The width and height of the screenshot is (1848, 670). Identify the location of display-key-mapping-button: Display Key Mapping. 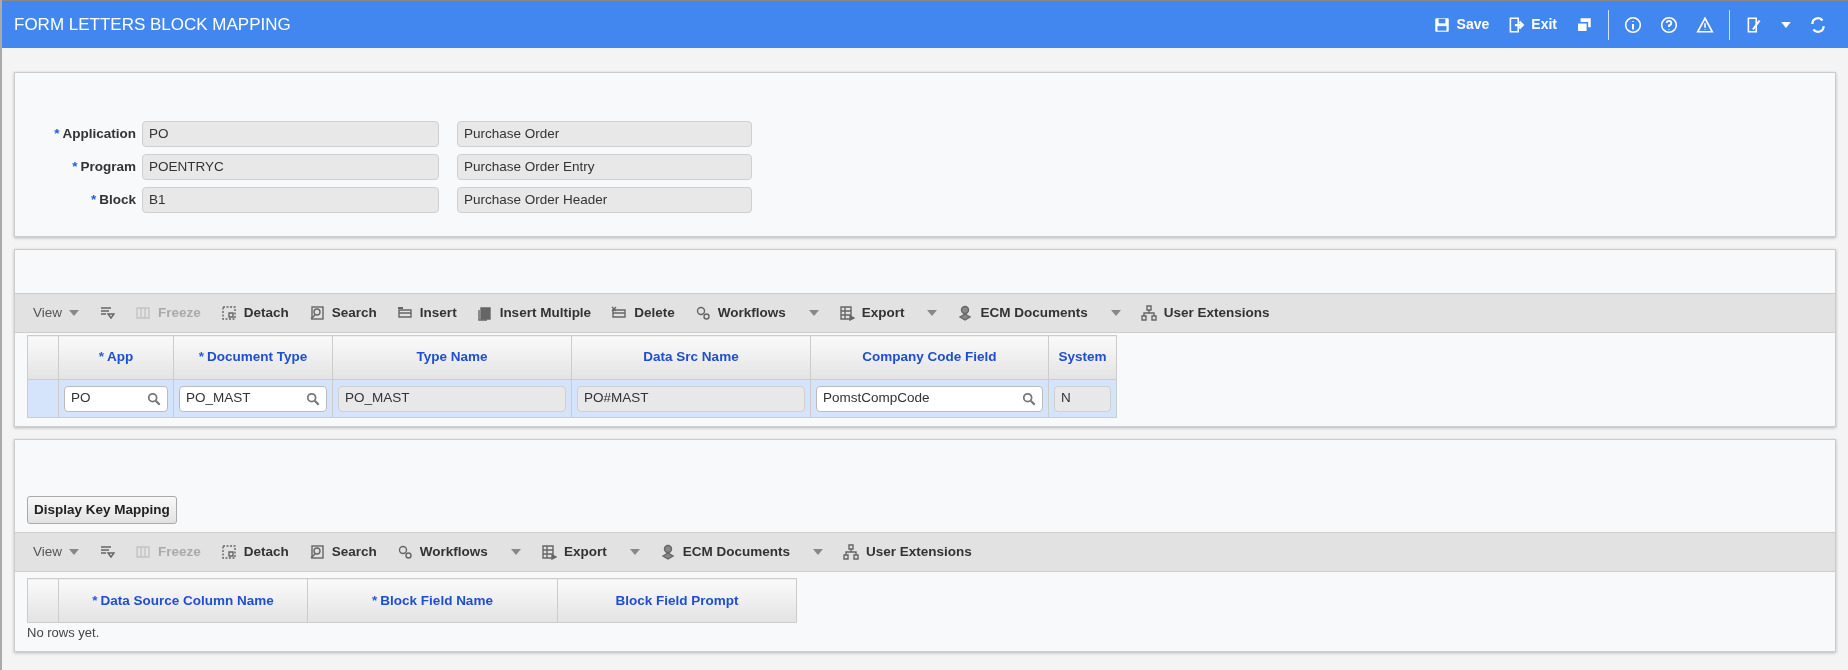
(102, 510).